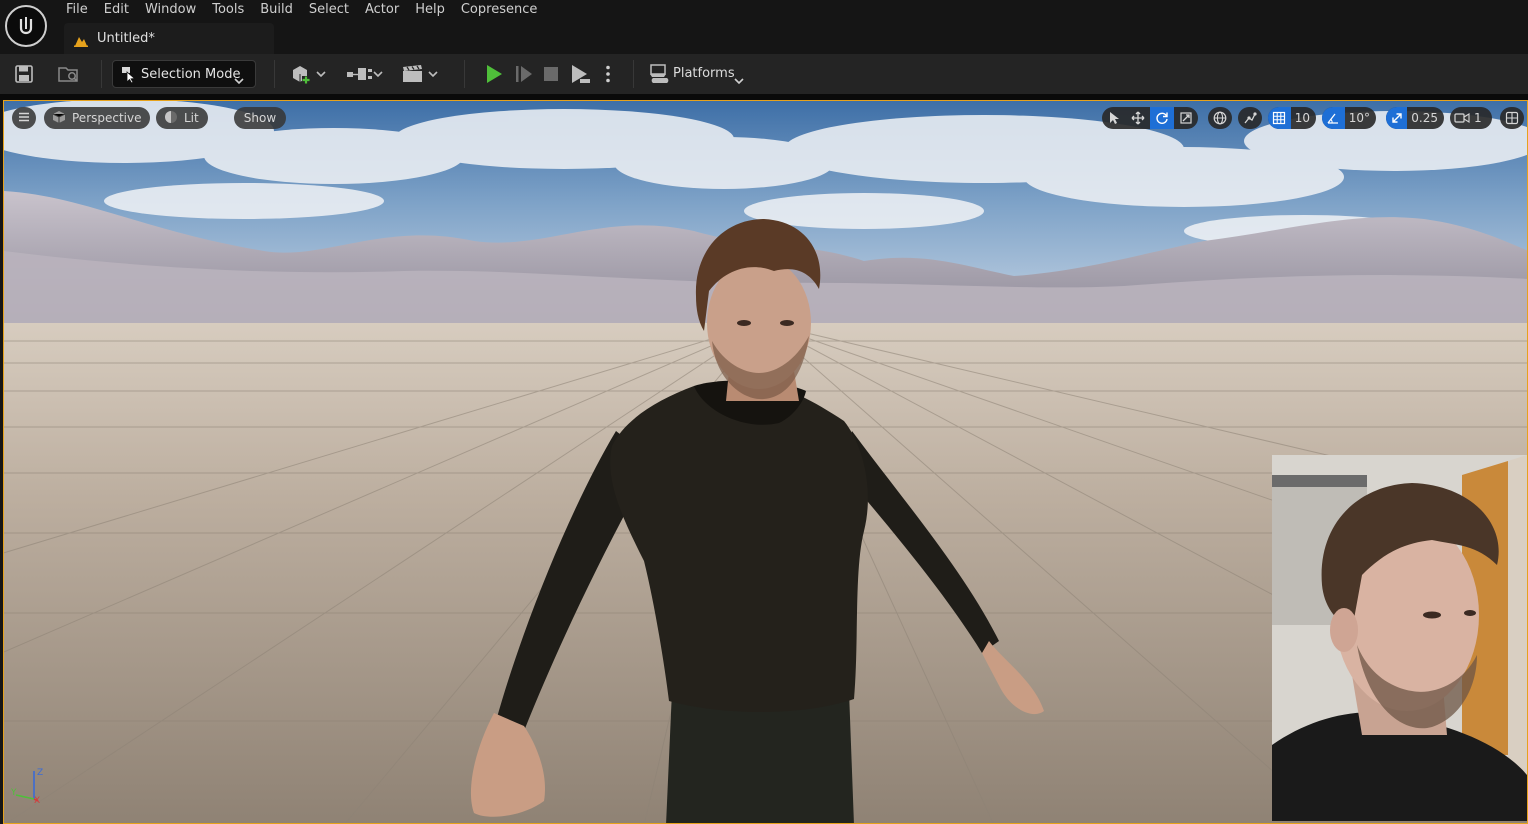 This screenshot has width=1528, height=824. I want to click on menu-window: Window, so click(170, 10).